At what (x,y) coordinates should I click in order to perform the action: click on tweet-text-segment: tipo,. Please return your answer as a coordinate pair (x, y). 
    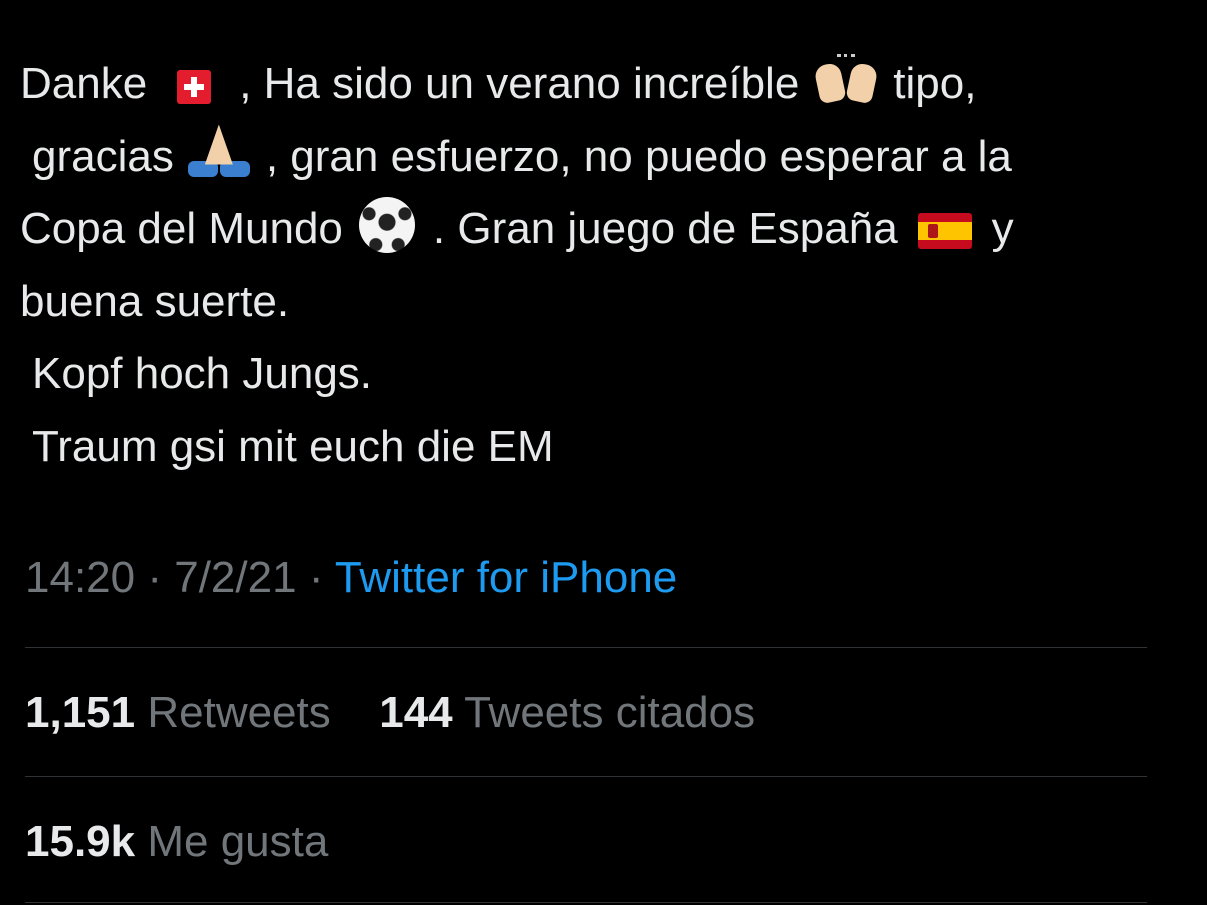
    Looking at the image, I should click on (935, 83).